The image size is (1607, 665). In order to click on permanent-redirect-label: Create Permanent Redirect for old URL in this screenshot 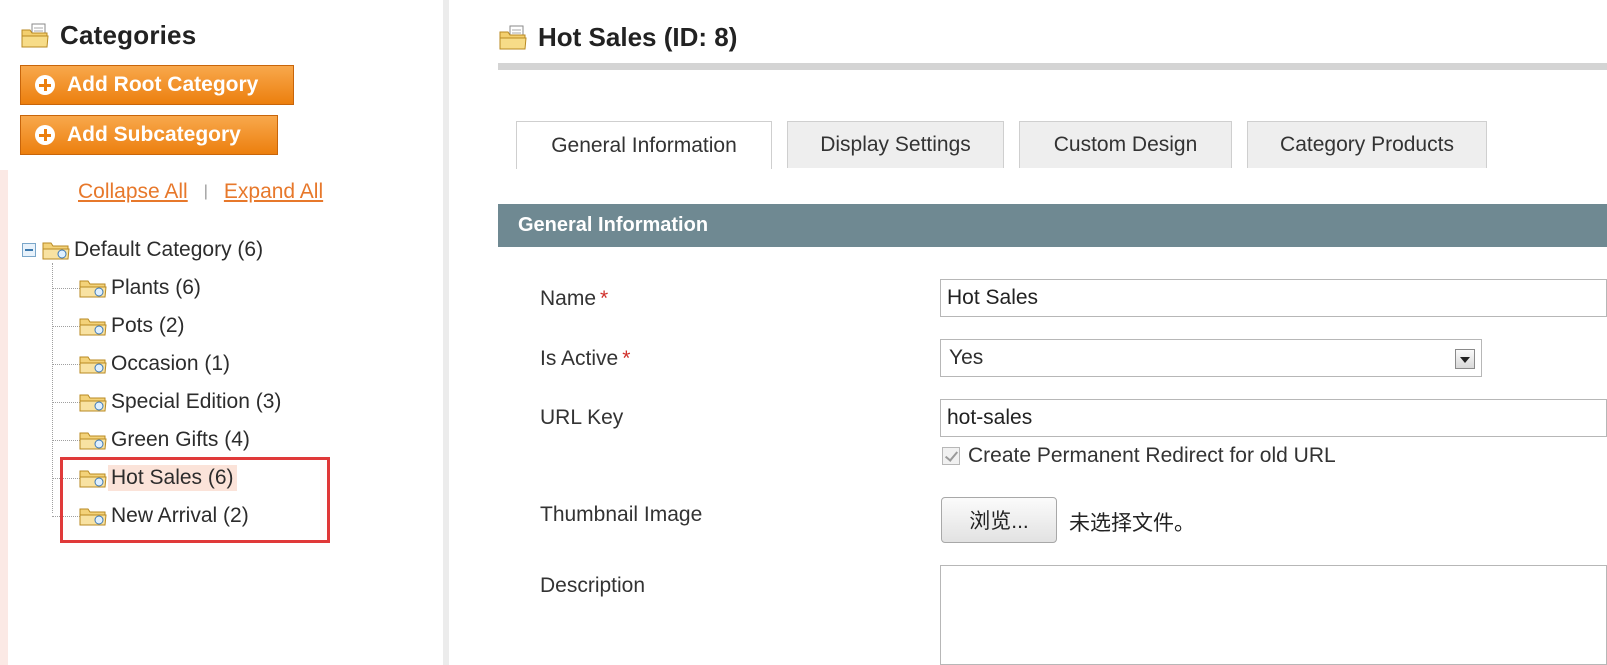, I will do `click(1152, 455)`.